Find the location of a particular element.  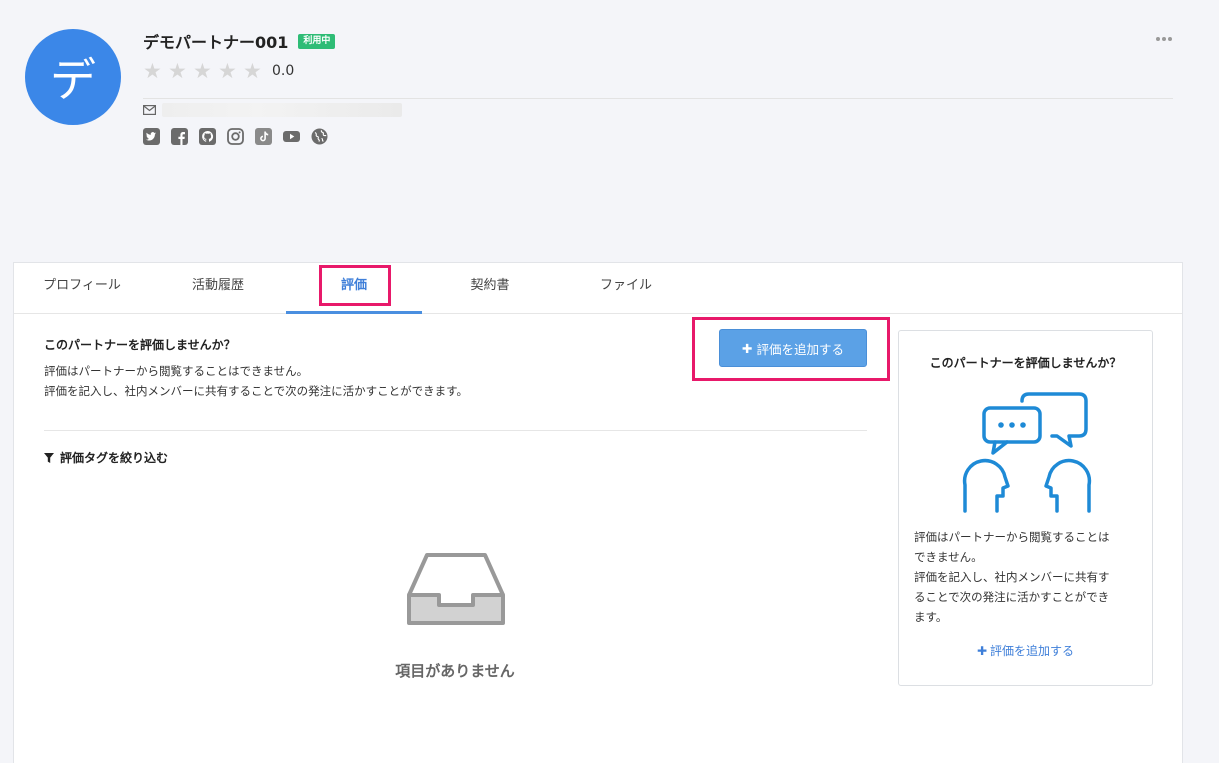

partner-name: デモパートナー001 is located at coordinates (216, 42).